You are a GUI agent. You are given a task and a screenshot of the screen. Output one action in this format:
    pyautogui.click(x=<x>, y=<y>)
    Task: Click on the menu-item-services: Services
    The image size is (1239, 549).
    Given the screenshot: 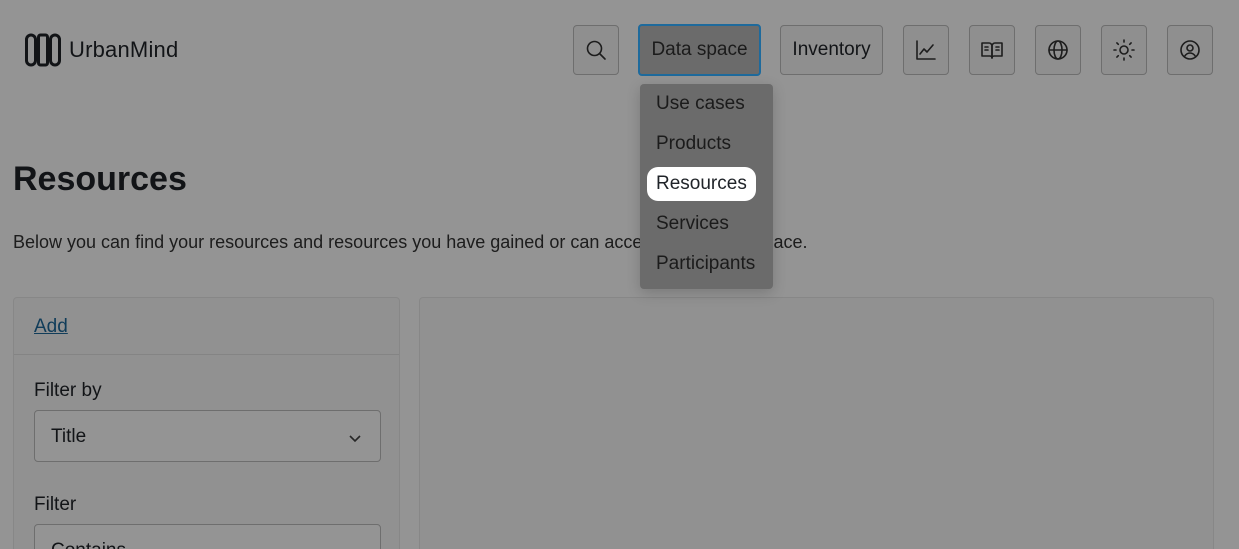 What is the action you would take?
    pyautogui.click(x=692, y=224)
    